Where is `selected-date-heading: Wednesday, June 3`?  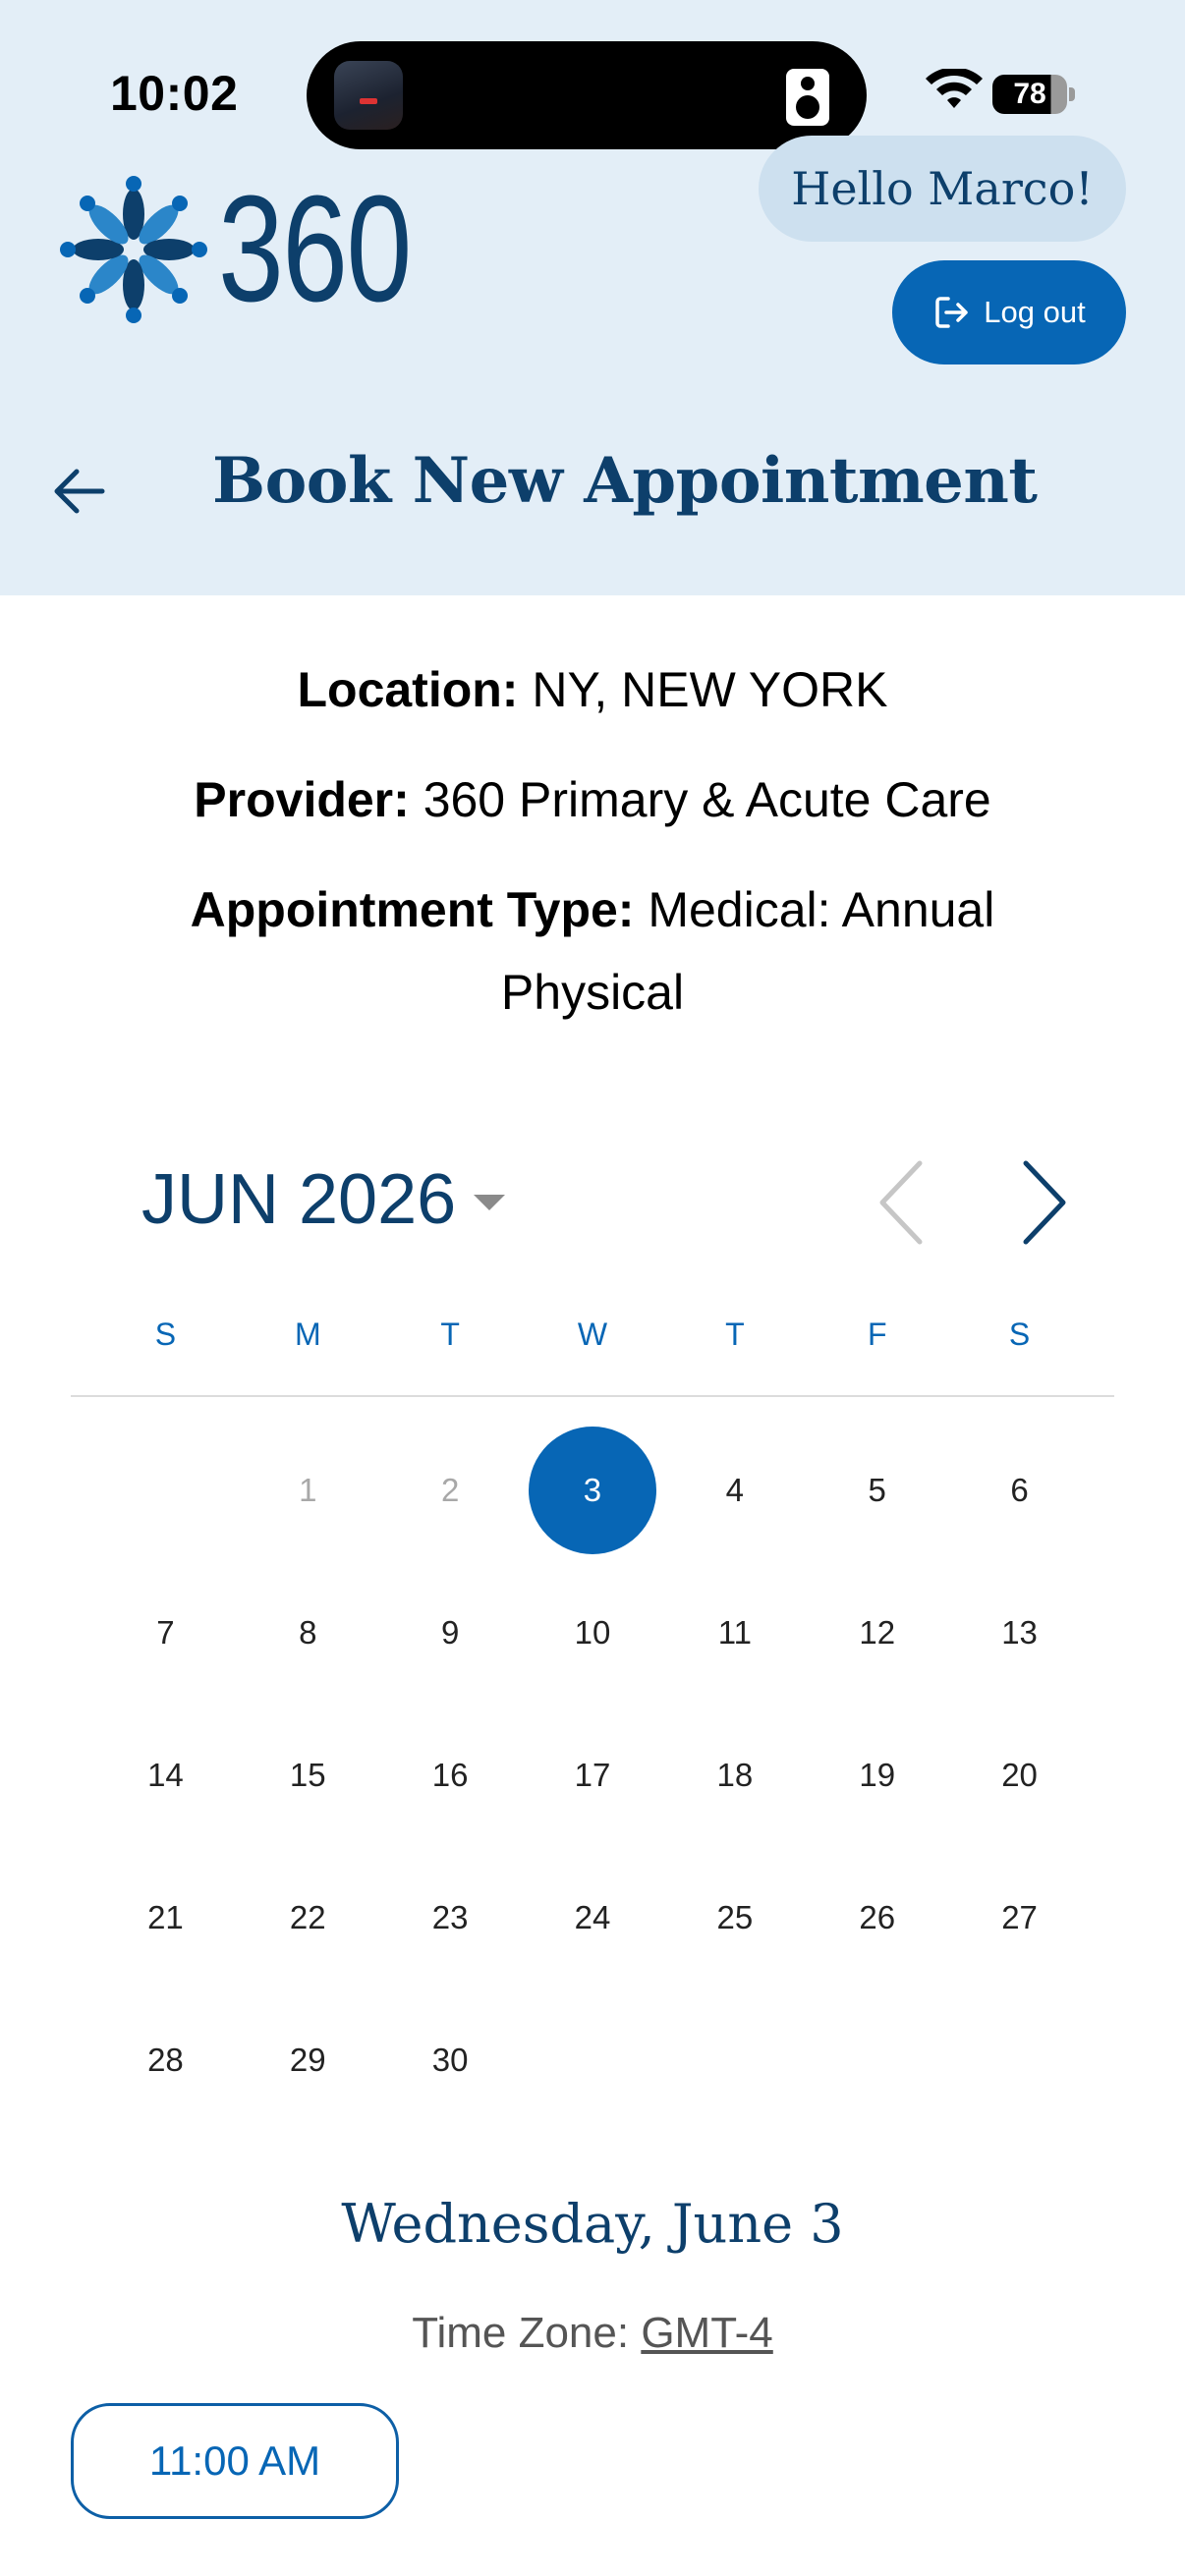
selected-date-heading: Wednesday, June 3 is located at coordinates (592, 2224).